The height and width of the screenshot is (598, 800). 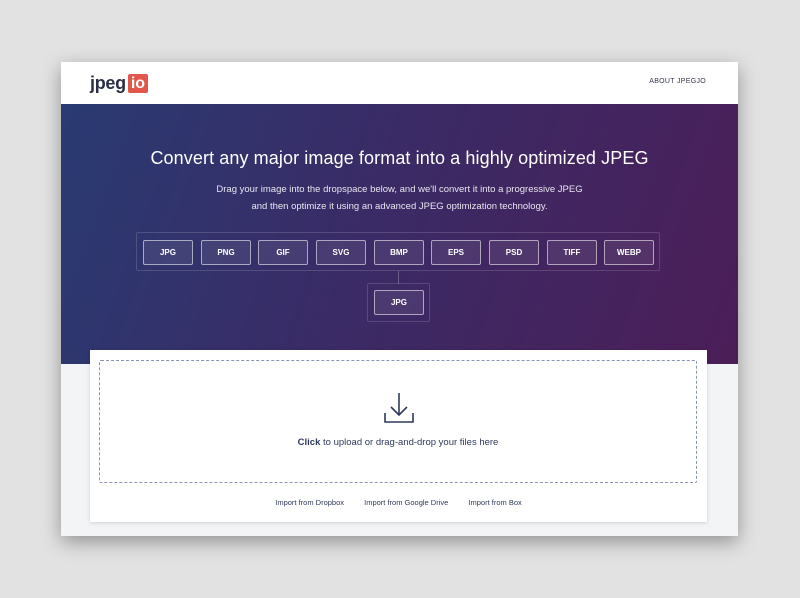 What do you see at coordinates (572, 252) in the screenshot?
I see `format-tiff: TIFF` at bounding box center [572, 252].